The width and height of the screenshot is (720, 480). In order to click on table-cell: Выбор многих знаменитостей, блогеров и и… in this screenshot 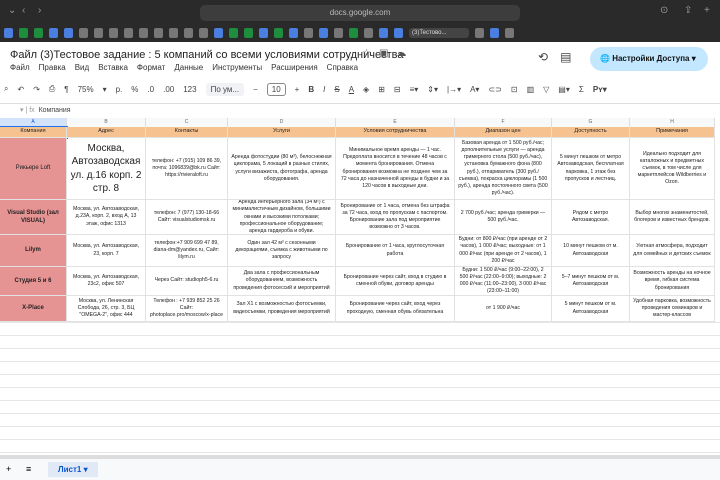, I will do `click(672, 217)`.